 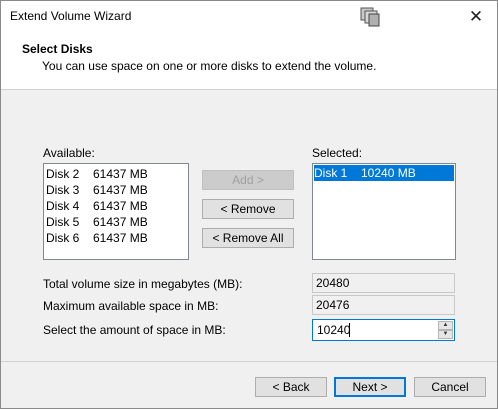 What do you see at coordinates (383, 305) in the screenshot?
I see `max-space-value: 20476` at bounding box center [383, 305].